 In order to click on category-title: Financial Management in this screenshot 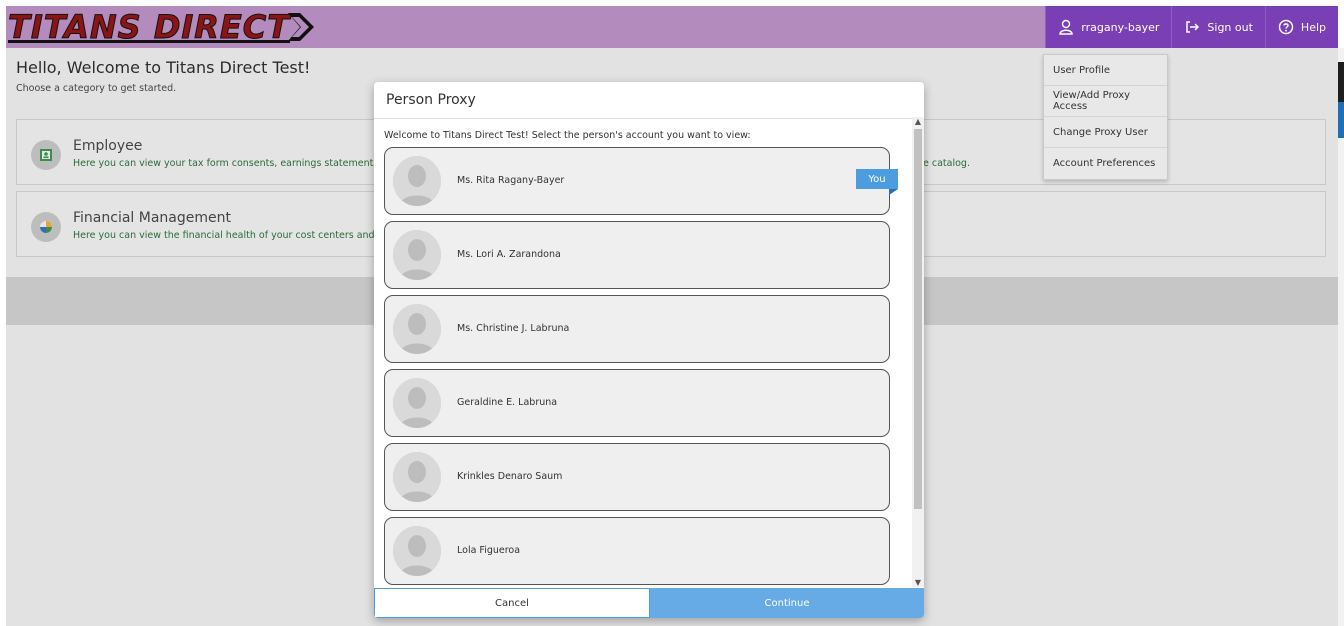, I will do `click(152, 218)`.